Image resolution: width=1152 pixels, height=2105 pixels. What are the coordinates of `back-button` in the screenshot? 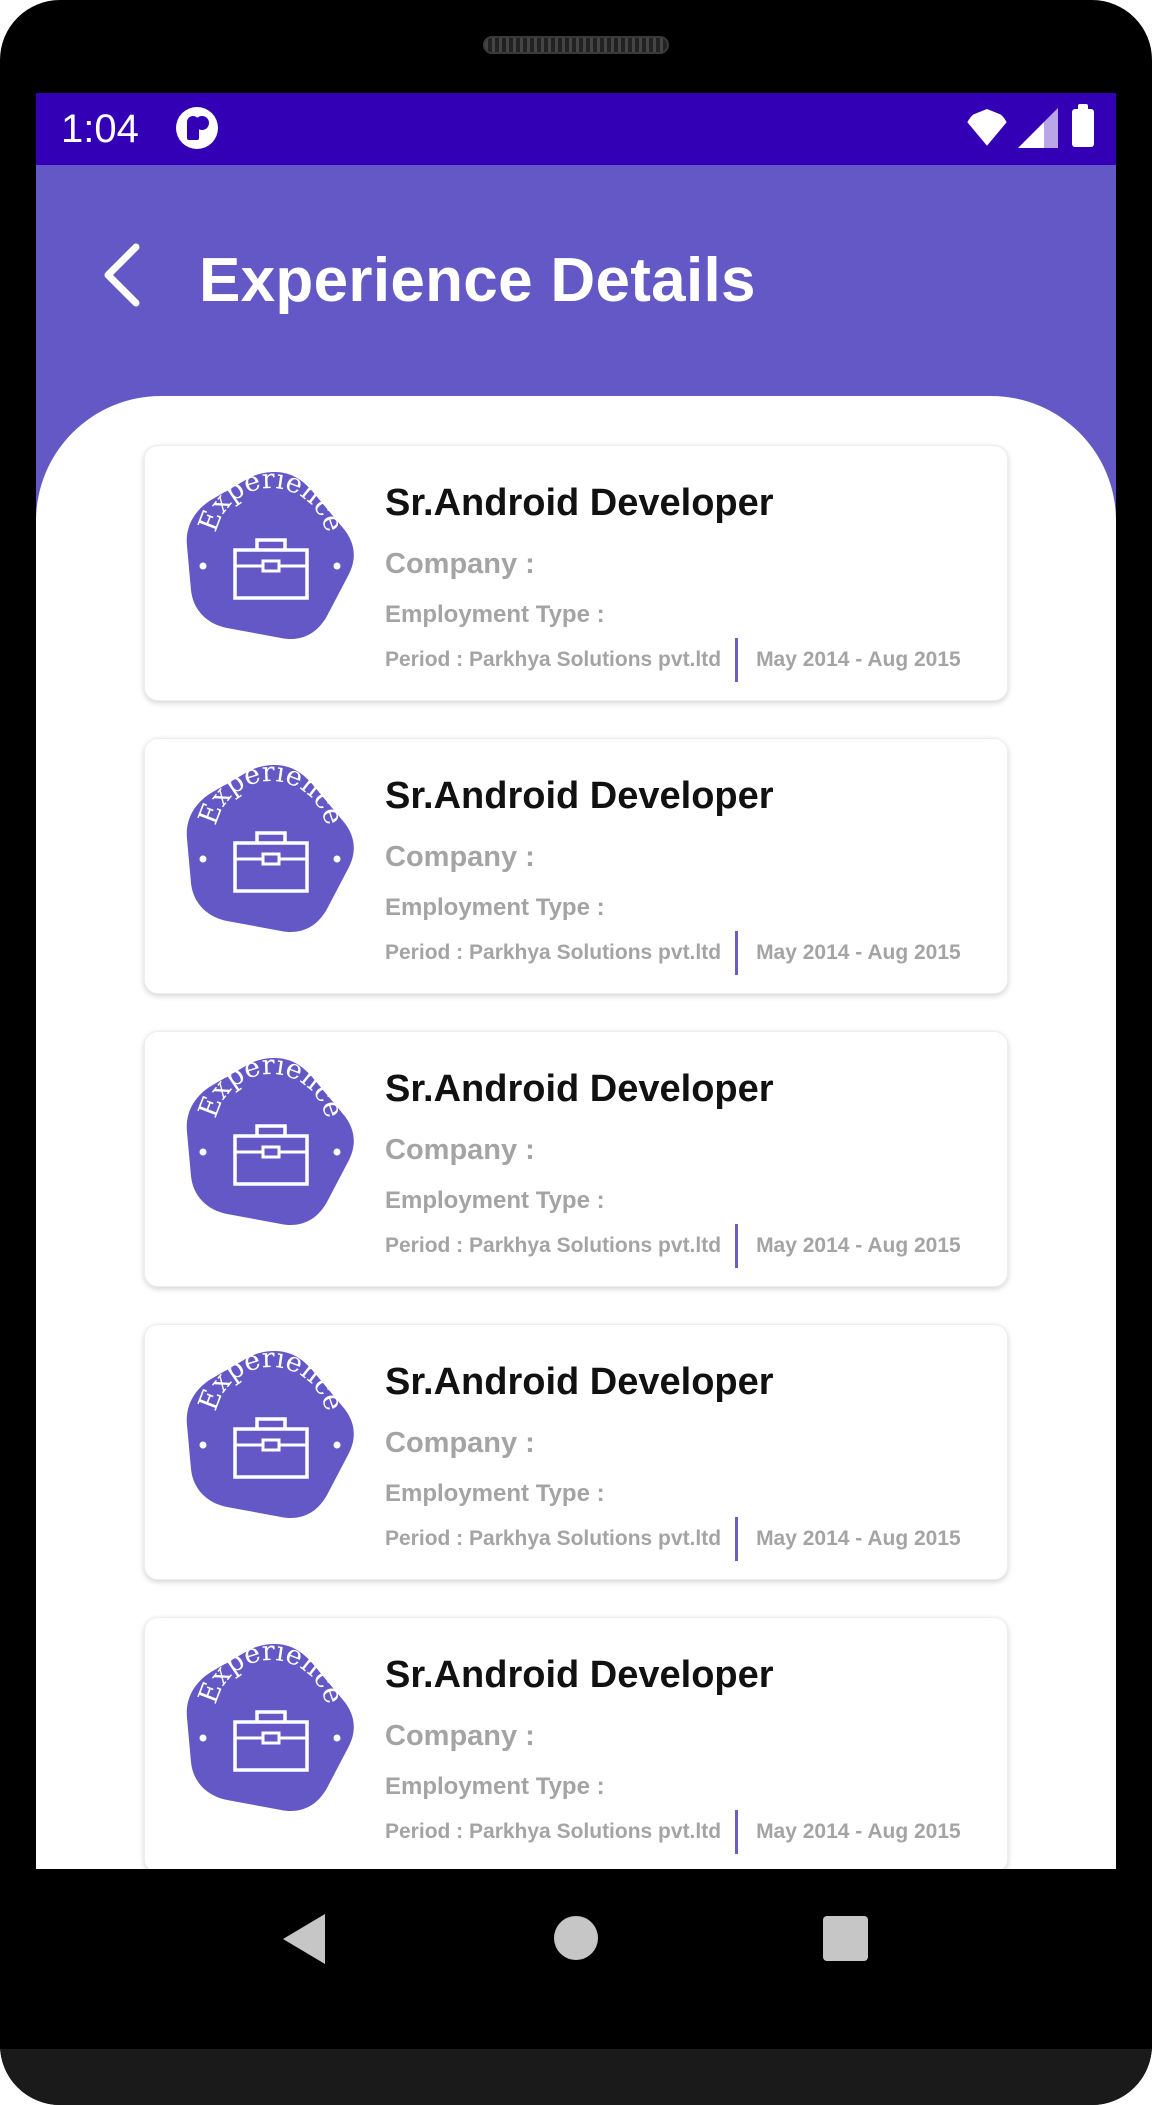 It's located at (122, 275).